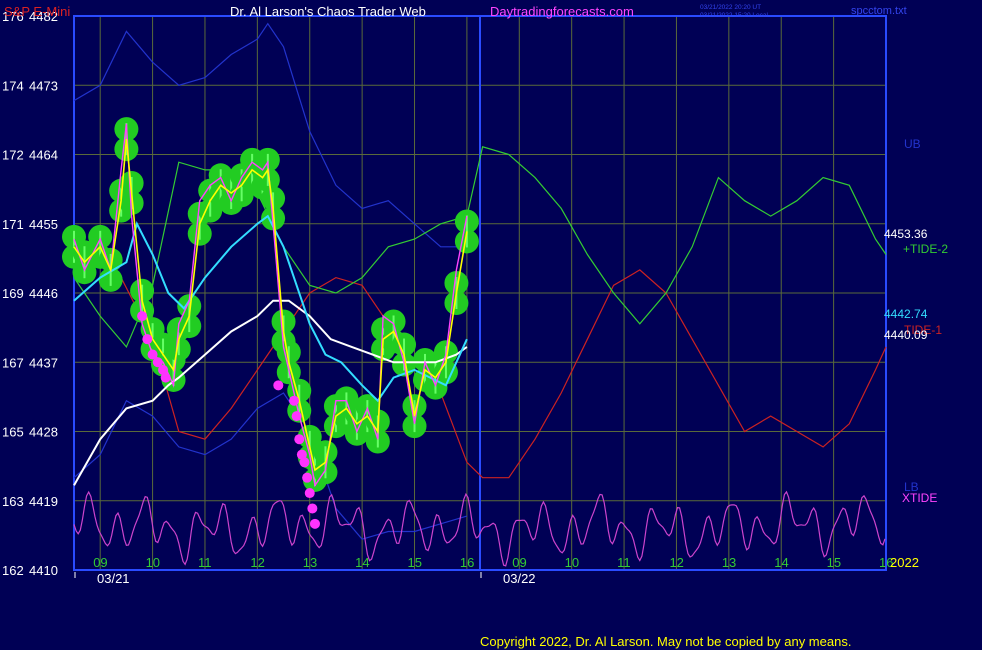 This screenshot has height=650, width=982. Describe the element at coordinates (13, 570) in the screenshot. I see `y-left-tick-label: 162` at that location.